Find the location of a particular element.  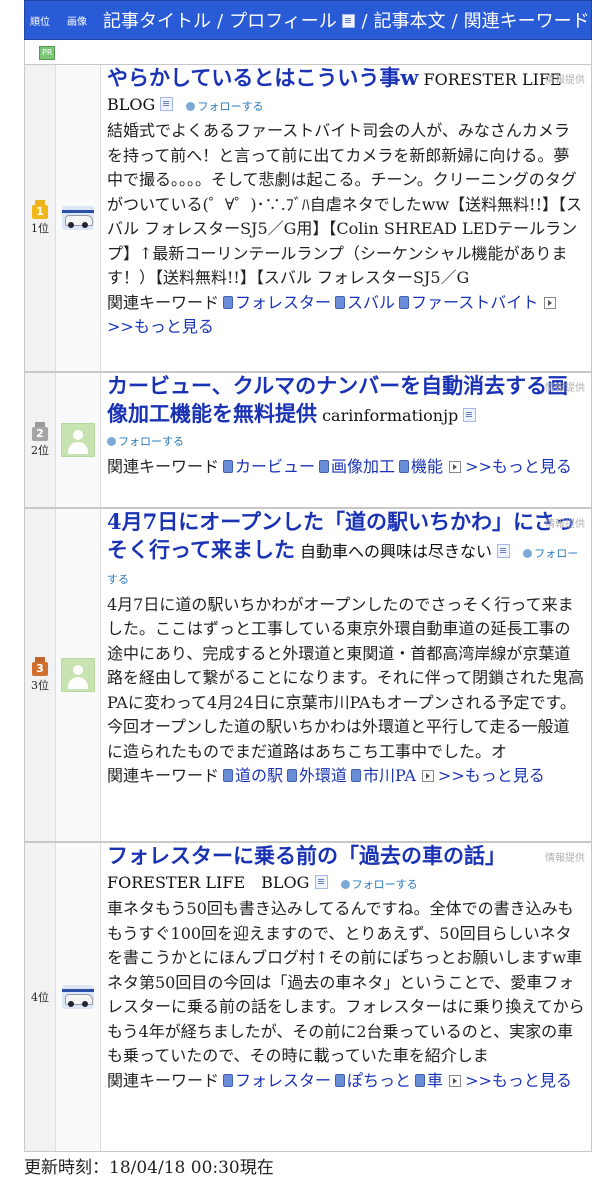

blog-name-link: 自動車への興味は尽きない is located at coordinates (396, 551).